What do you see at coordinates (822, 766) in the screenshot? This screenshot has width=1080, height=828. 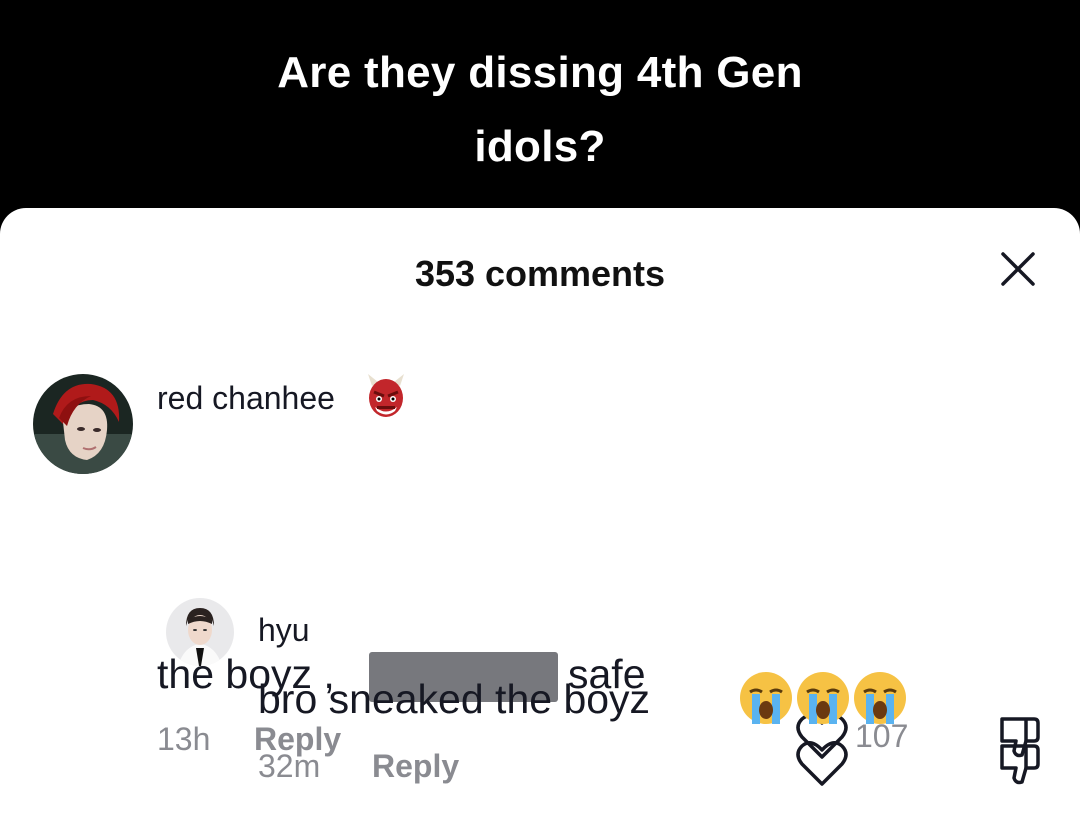 I see `heart-icon` at bounding box center [822, 766].